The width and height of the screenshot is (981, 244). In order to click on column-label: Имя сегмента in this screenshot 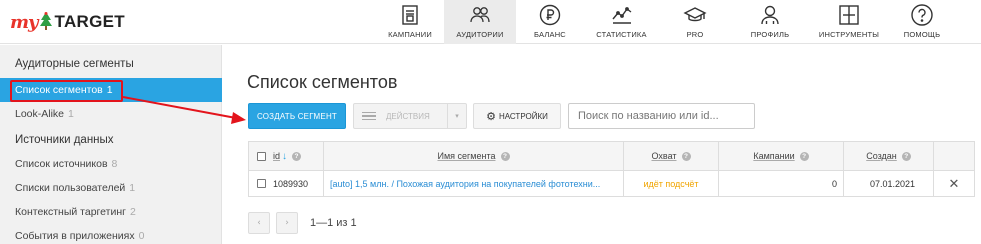, I will do `click(466, 156)`.